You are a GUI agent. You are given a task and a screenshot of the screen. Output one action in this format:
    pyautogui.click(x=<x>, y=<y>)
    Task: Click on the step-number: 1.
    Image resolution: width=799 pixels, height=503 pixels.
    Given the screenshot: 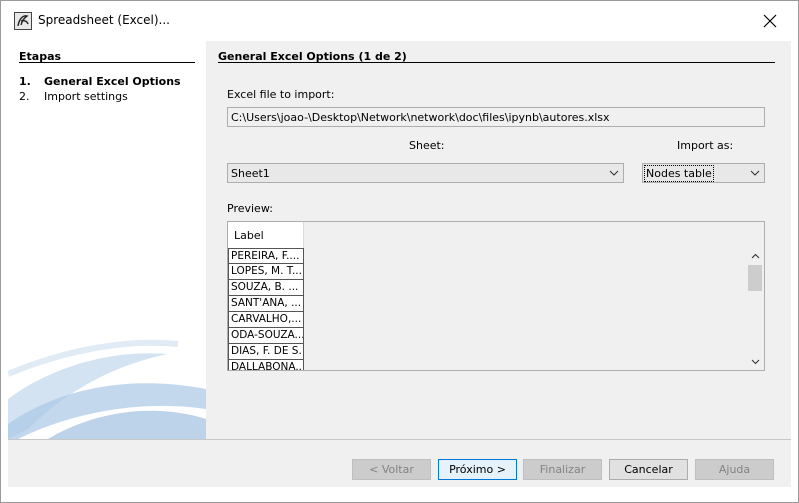 What is the action you would take?
    pyautogui.click(x=25, y=81)
    